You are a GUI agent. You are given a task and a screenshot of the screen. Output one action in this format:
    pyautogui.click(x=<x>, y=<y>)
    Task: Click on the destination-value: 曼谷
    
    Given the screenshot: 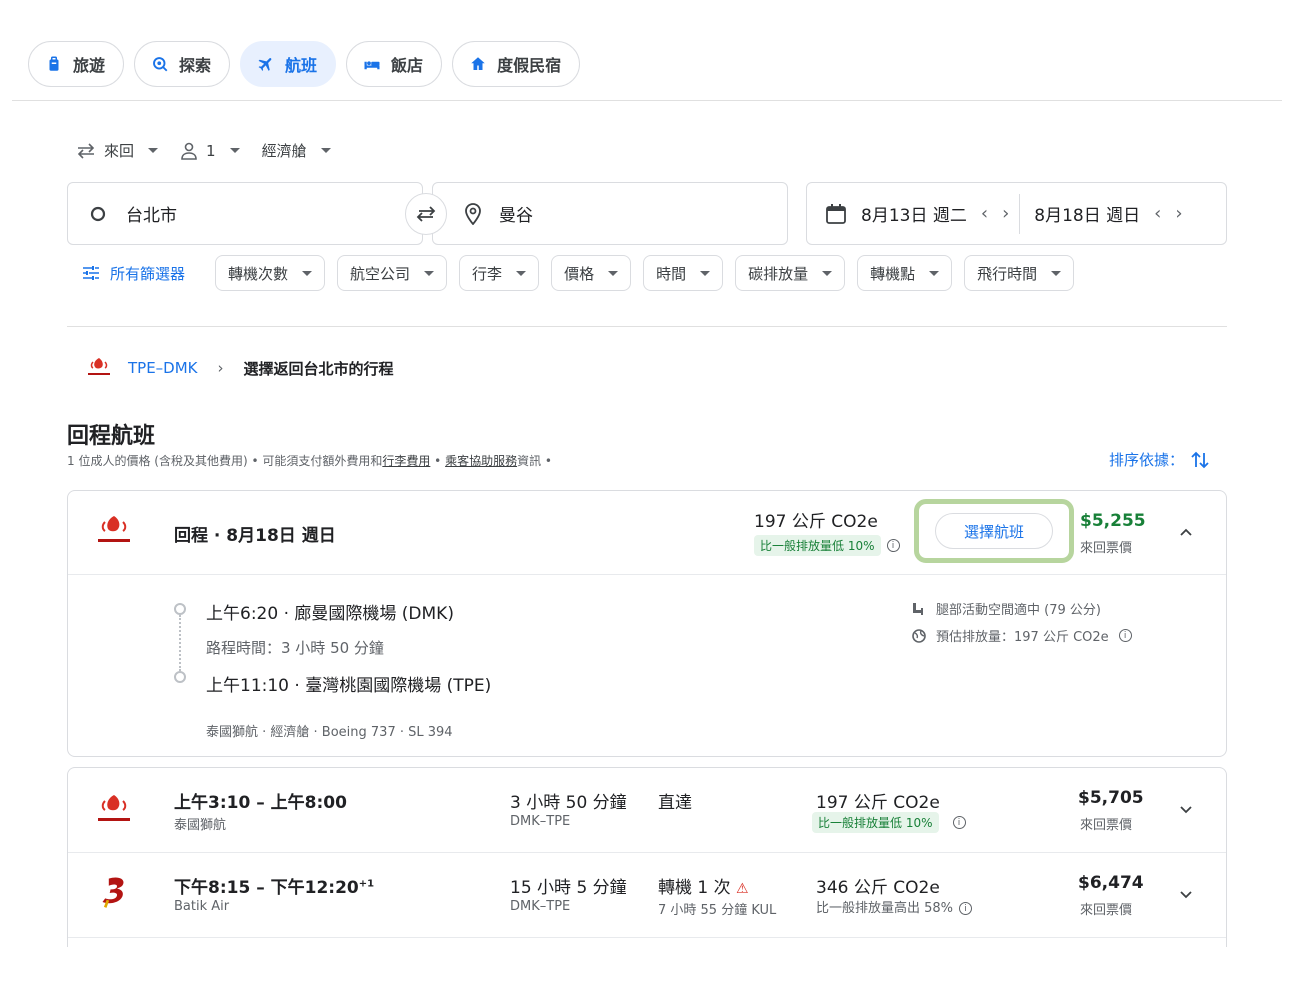 What is the action you would take?
    pyautogui.click(x=516, y=216)
    